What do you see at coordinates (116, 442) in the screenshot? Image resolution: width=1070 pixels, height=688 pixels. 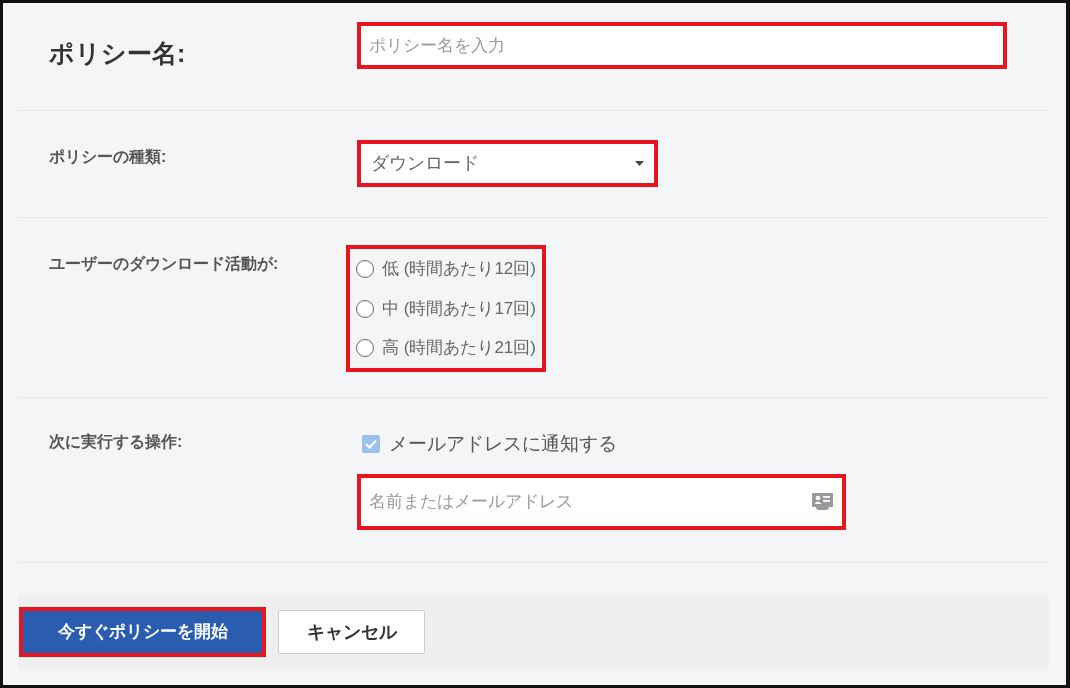 I see `field-label: 次に実行する操作:` at bounding box center [116, 442].